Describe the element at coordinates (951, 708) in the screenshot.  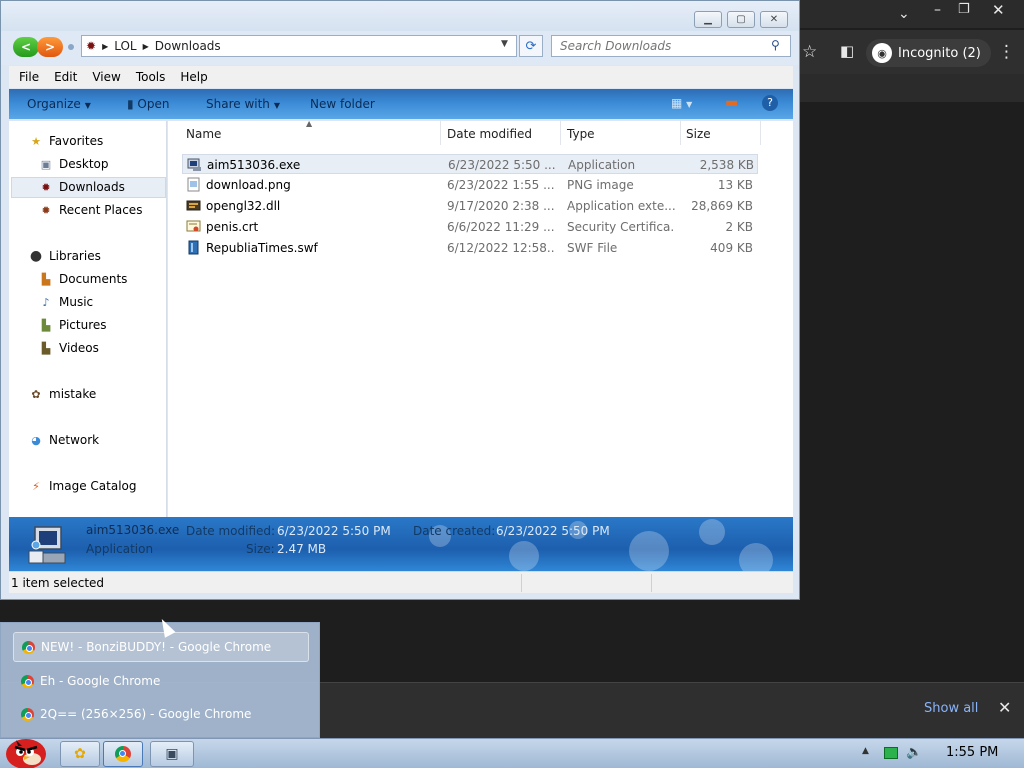
I see `show-all-link: Show all` at that location.